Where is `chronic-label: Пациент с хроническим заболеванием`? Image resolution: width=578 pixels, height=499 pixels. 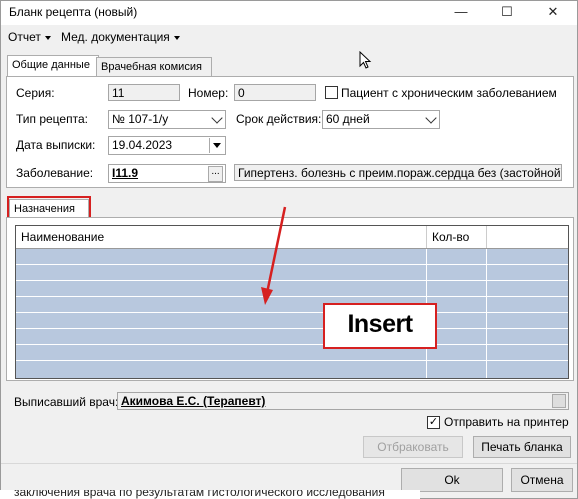 chronic-label: Пациент с хроническим заболеванием is located at coordinates (449, 93).